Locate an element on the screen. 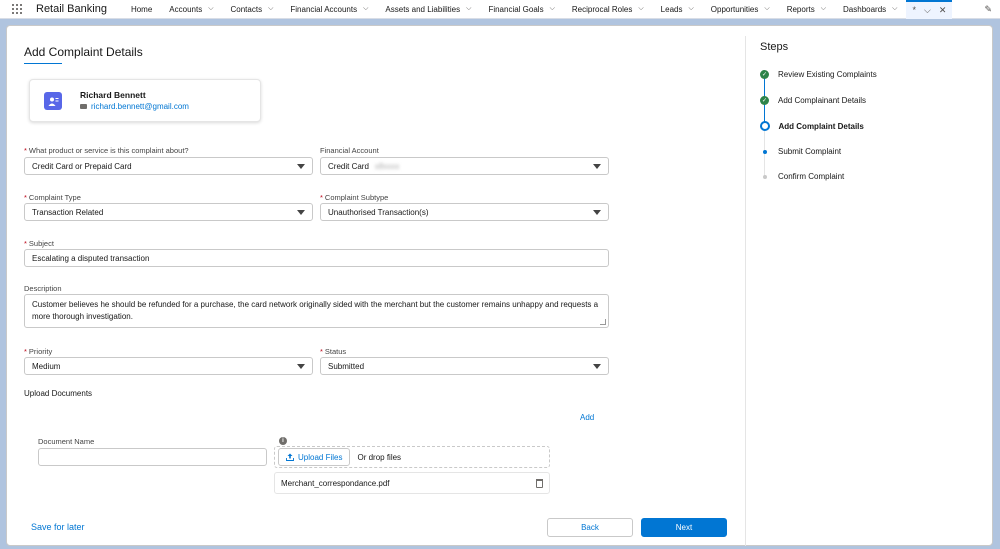 The height and width of the screenshot is (549, 1000). app-launcher-icon is located at coordinates (17, 9).